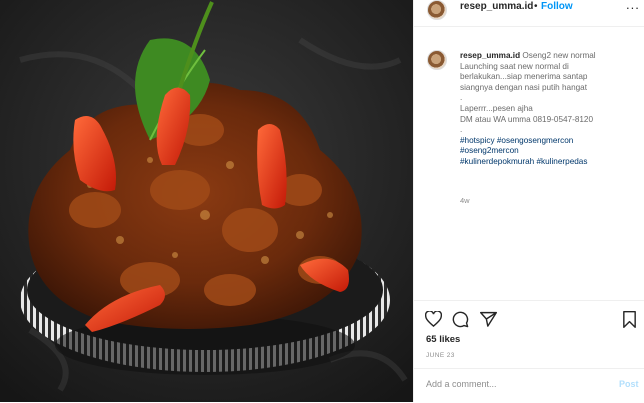 The width and height of the screenshot is (644, 403). What do you see at coordinates (511, 384) in the screenshot?
I see `comment-input` at bounding box center [511, 384].